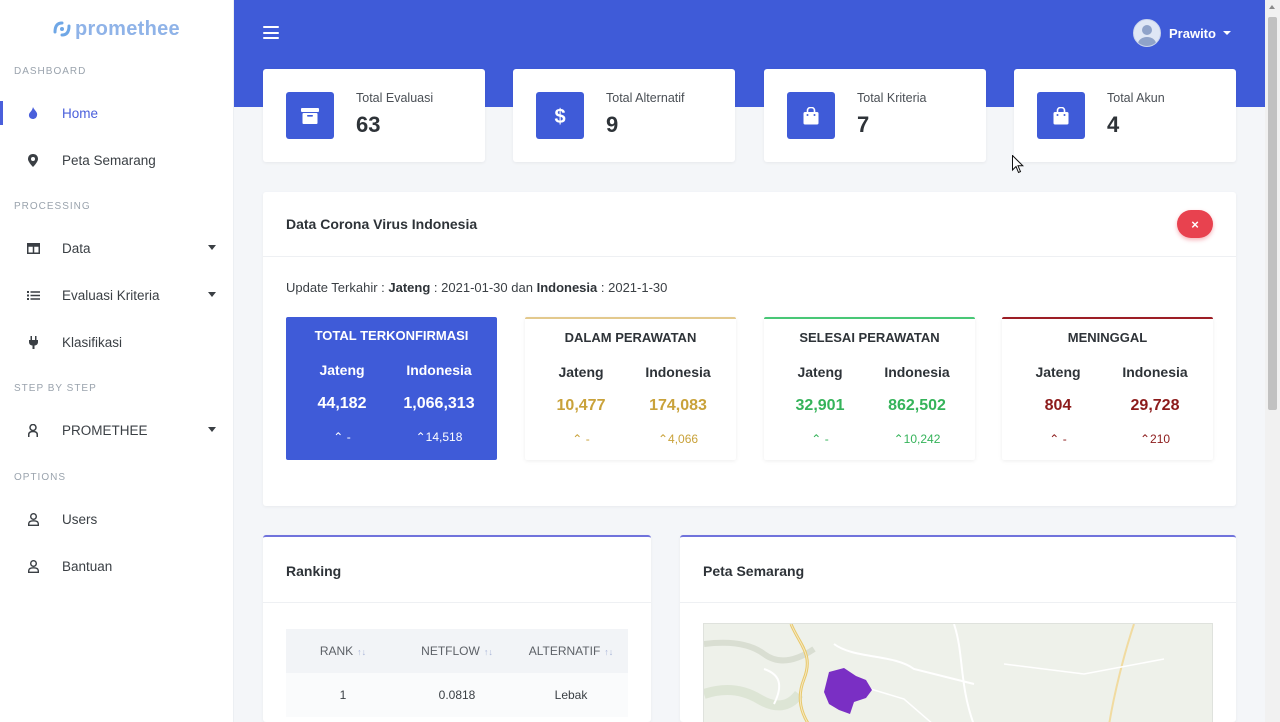 This screenshot has height=722, width=1280. I want to click on menu-toggle-icon, so click(271, 32).